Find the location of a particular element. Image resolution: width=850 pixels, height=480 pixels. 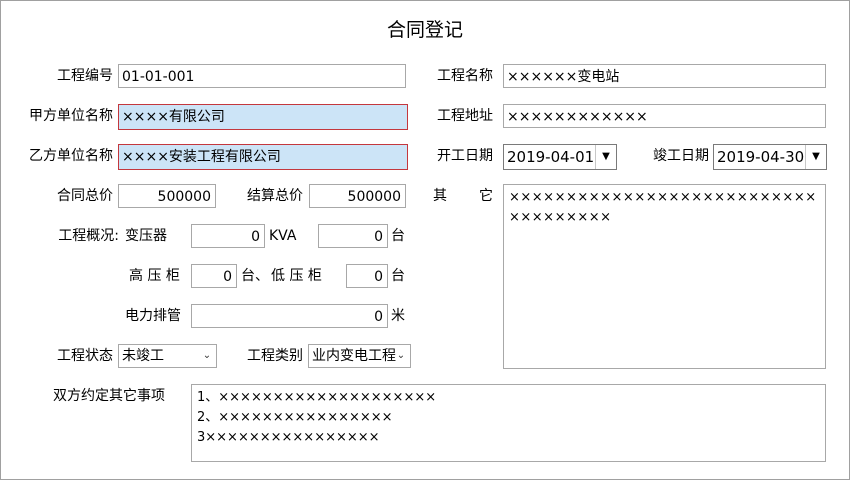

agreement-line: 2、×××××××××××××××× is located at coordinates (295, 417).